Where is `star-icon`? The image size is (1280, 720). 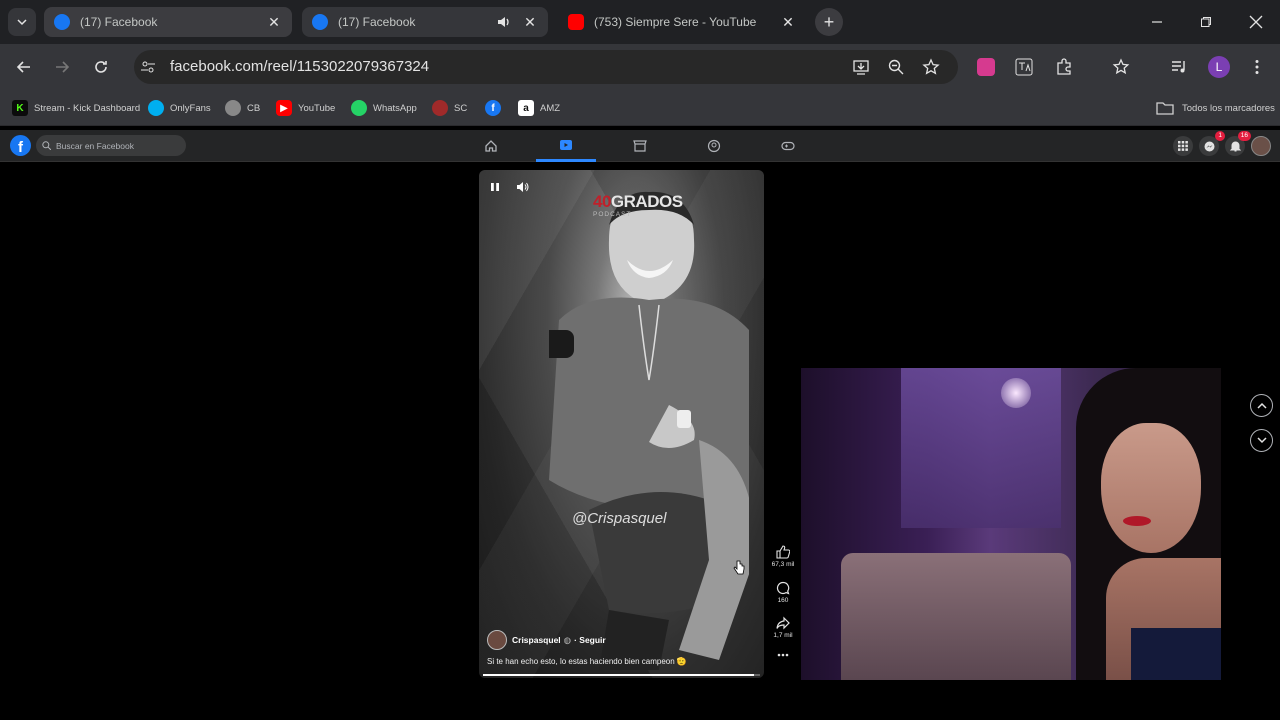
star-icon is located at coordinates (931, 67).